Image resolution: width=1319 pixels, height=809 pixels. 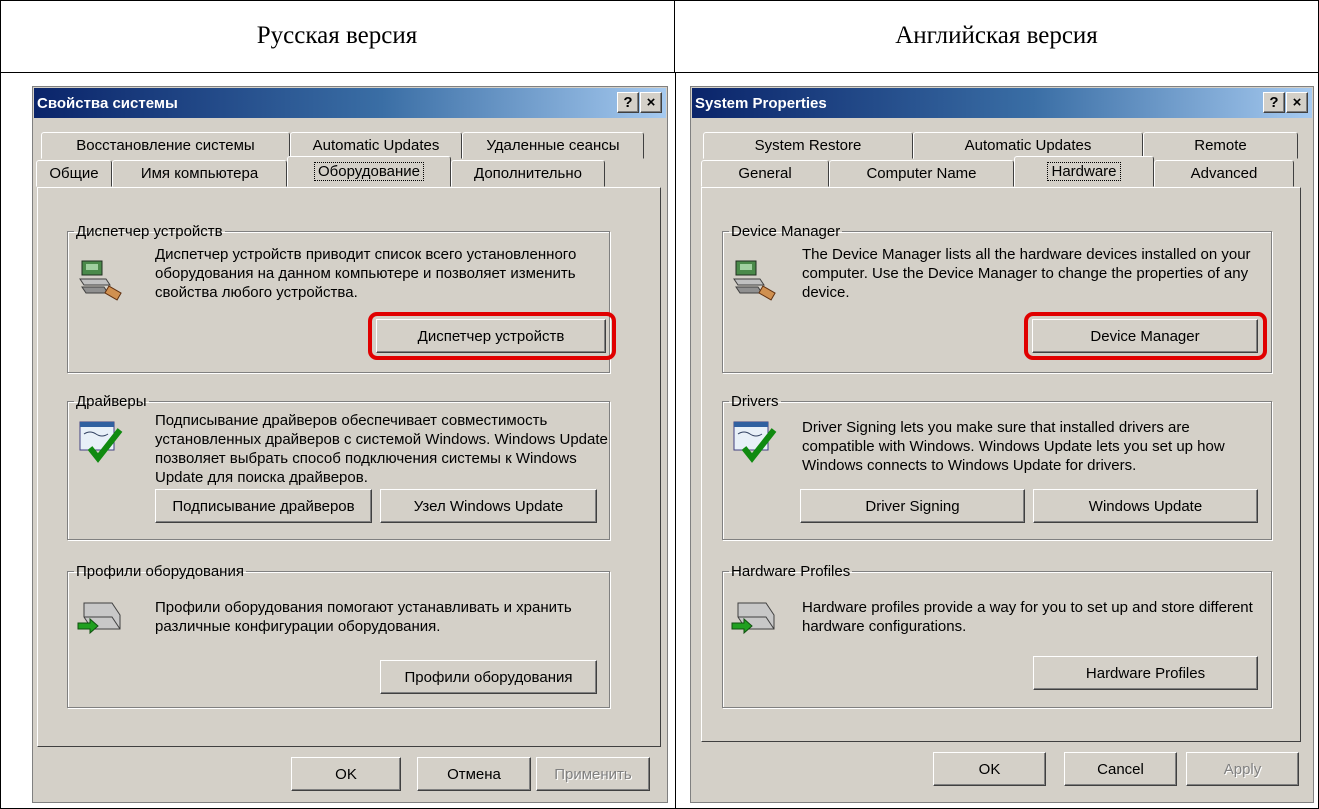 What do you see at coordinates (263, 506) in the screenshot?
I see `driver-signing-button: Подписывание драйверов` at bounding box center [263, 506].